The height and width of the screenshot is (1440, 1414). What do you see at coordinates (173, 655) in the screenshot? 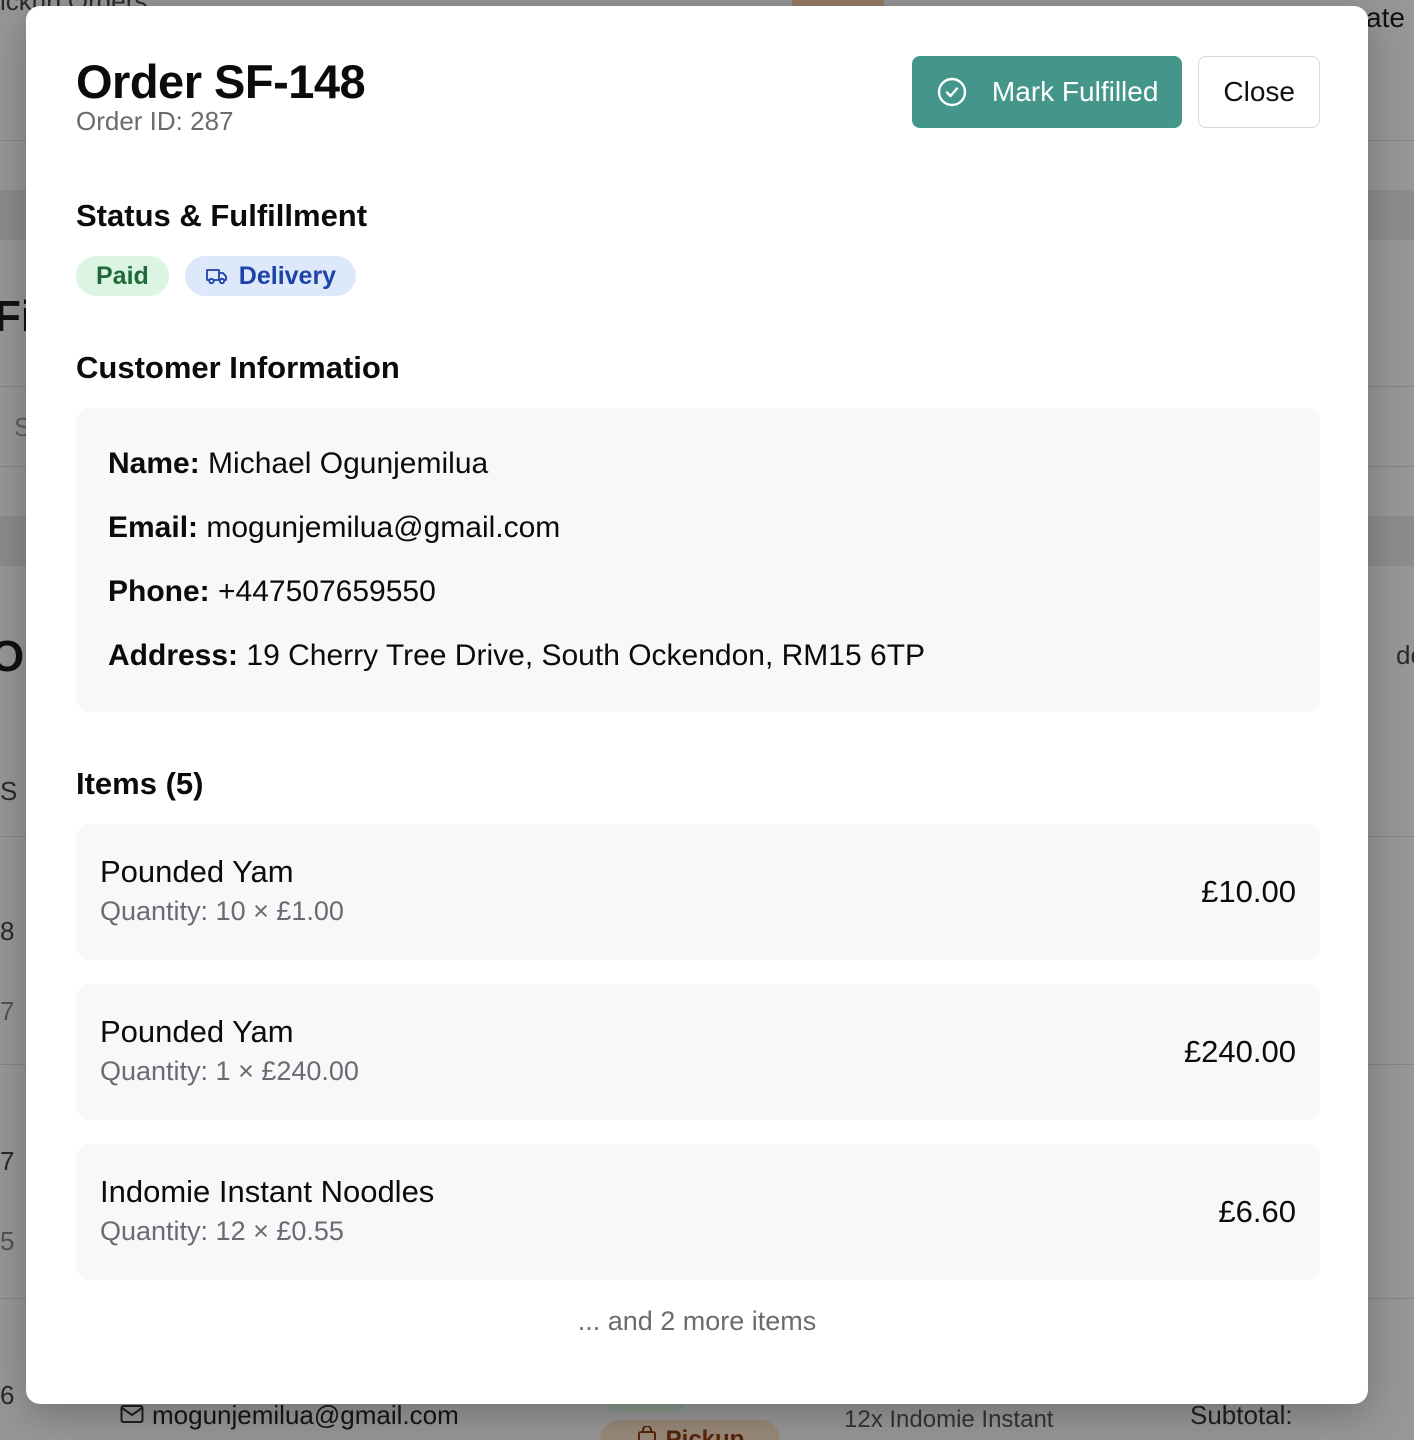
I see `customer-address-label: Address:` at bounding box center [173, 655].